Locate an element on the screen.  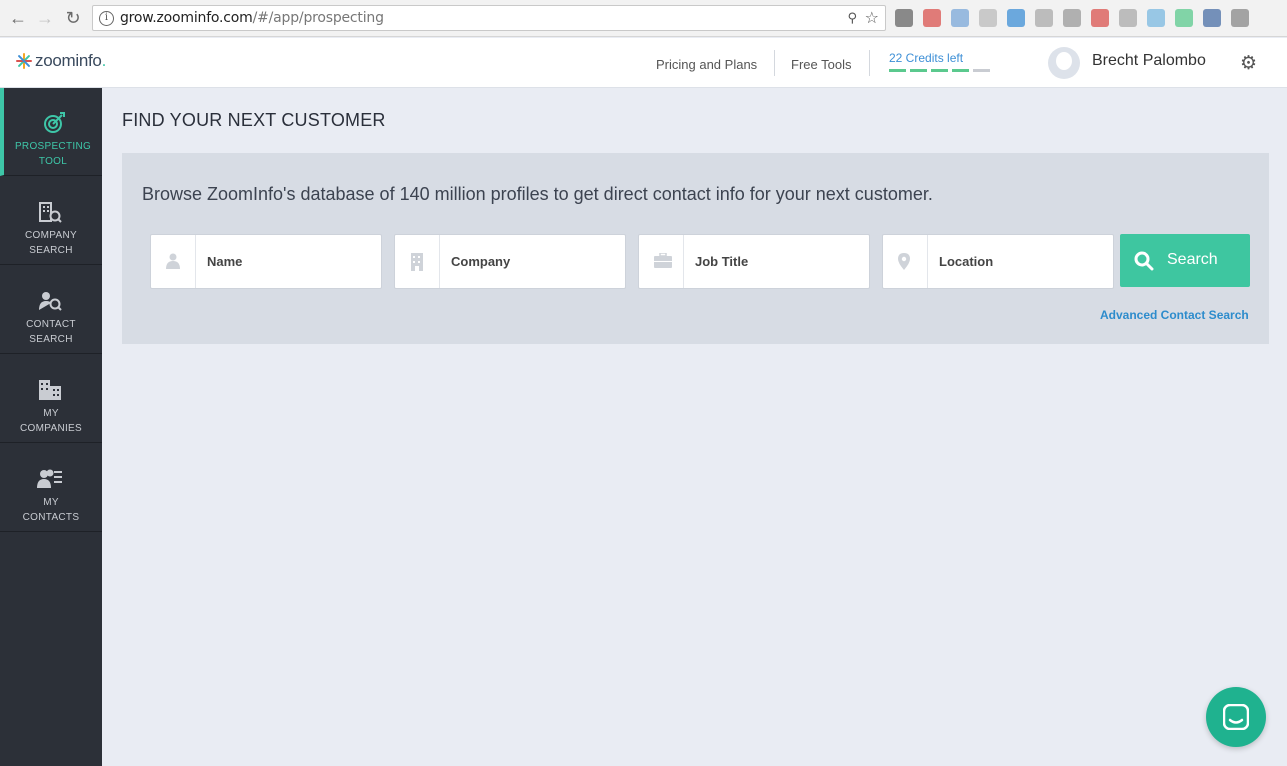
building-icon is located at coordinates (417, 261).